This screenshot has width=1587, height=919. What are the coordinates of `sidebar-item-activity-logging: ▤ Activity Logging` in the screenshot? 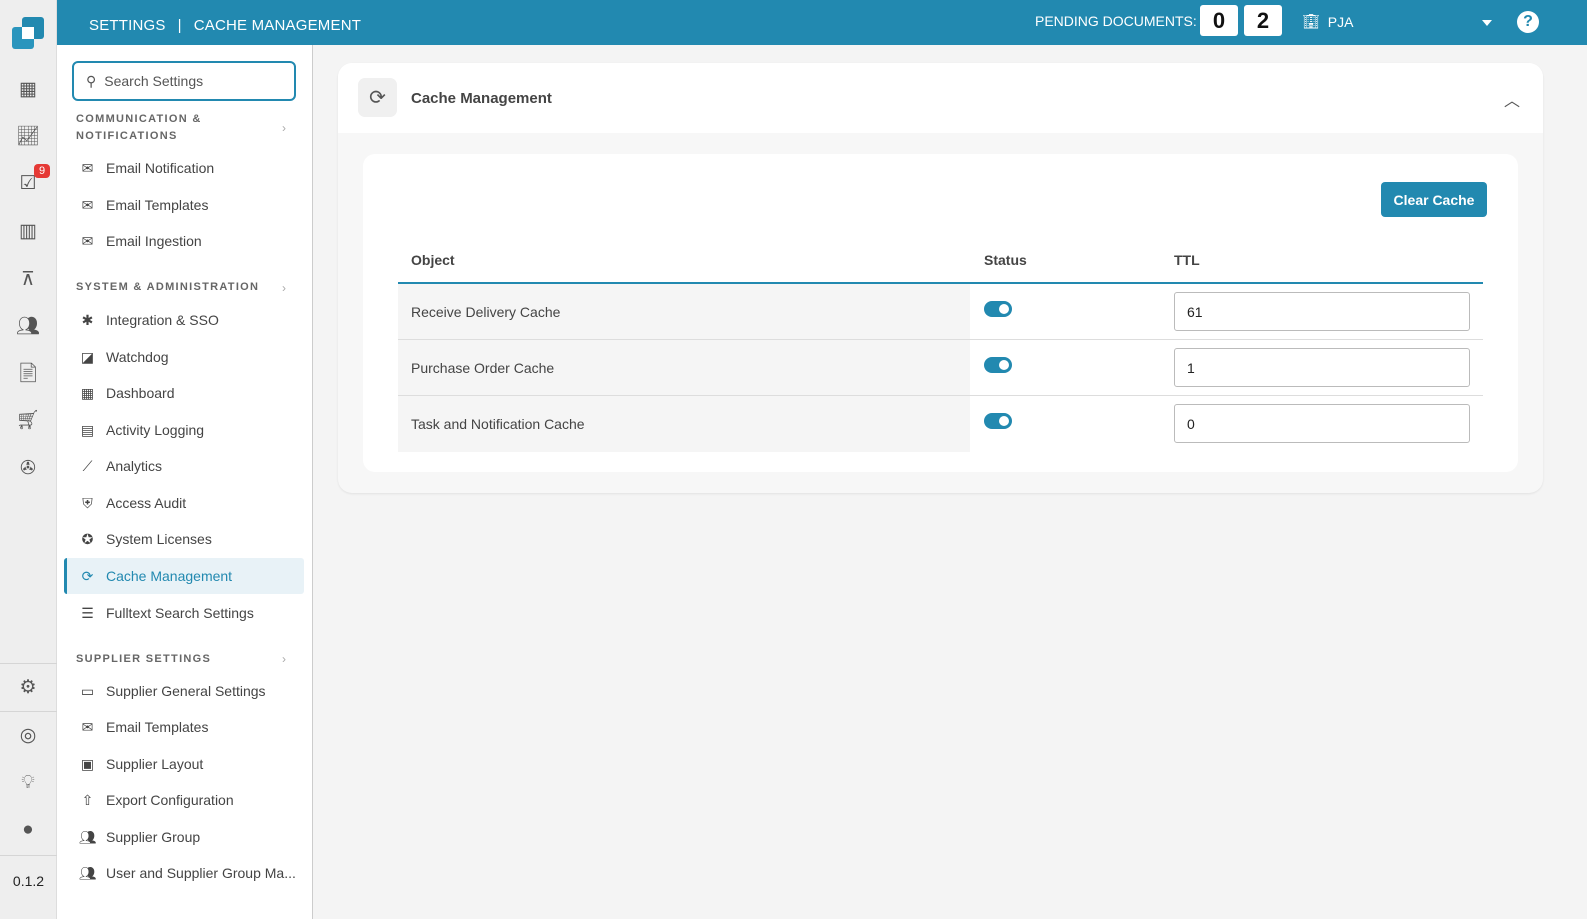 It's located at (184, 430).